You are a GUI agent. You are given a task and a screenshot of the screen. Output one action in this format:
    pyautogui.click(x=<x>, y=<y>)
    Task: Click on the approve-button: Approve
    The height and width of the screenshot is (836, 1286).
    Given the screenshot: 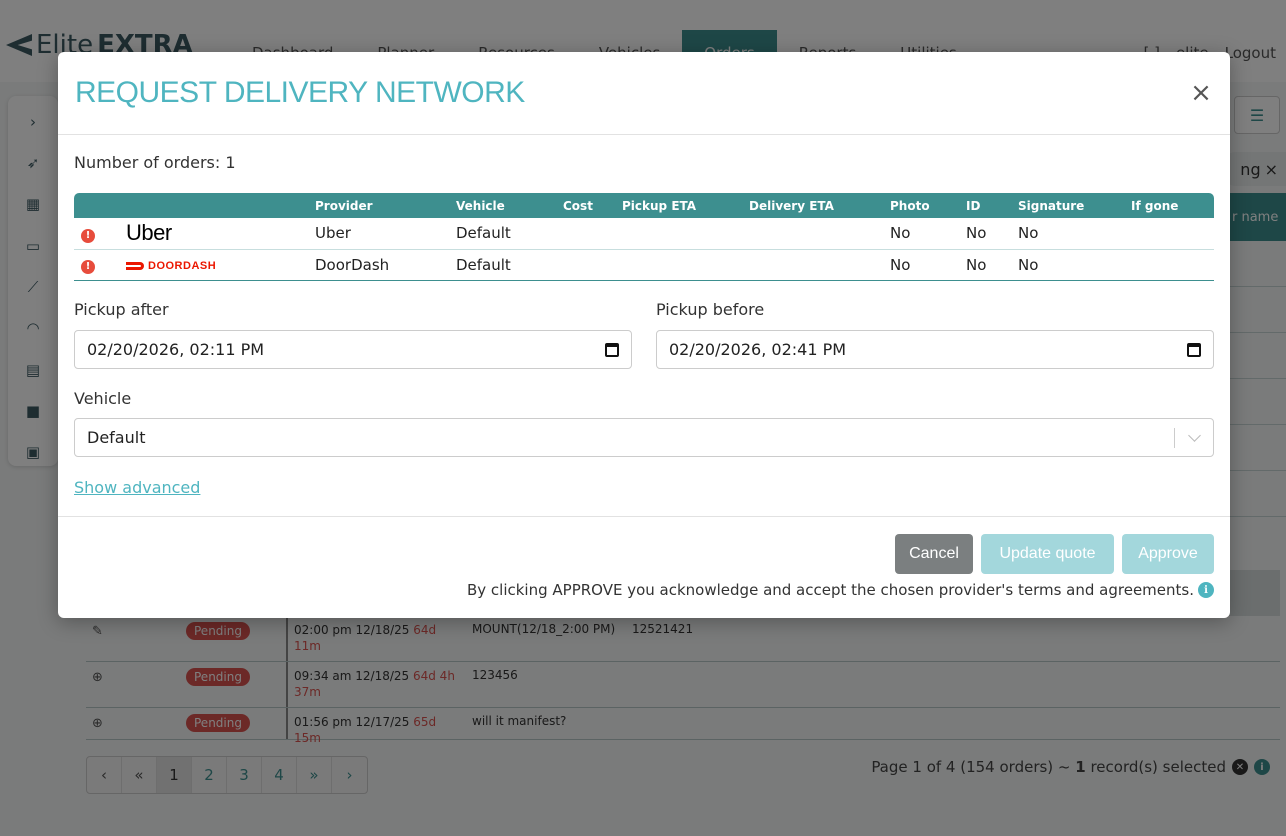 What is the action you would take?
    pyautogui.click(x=1168, y=554)
    